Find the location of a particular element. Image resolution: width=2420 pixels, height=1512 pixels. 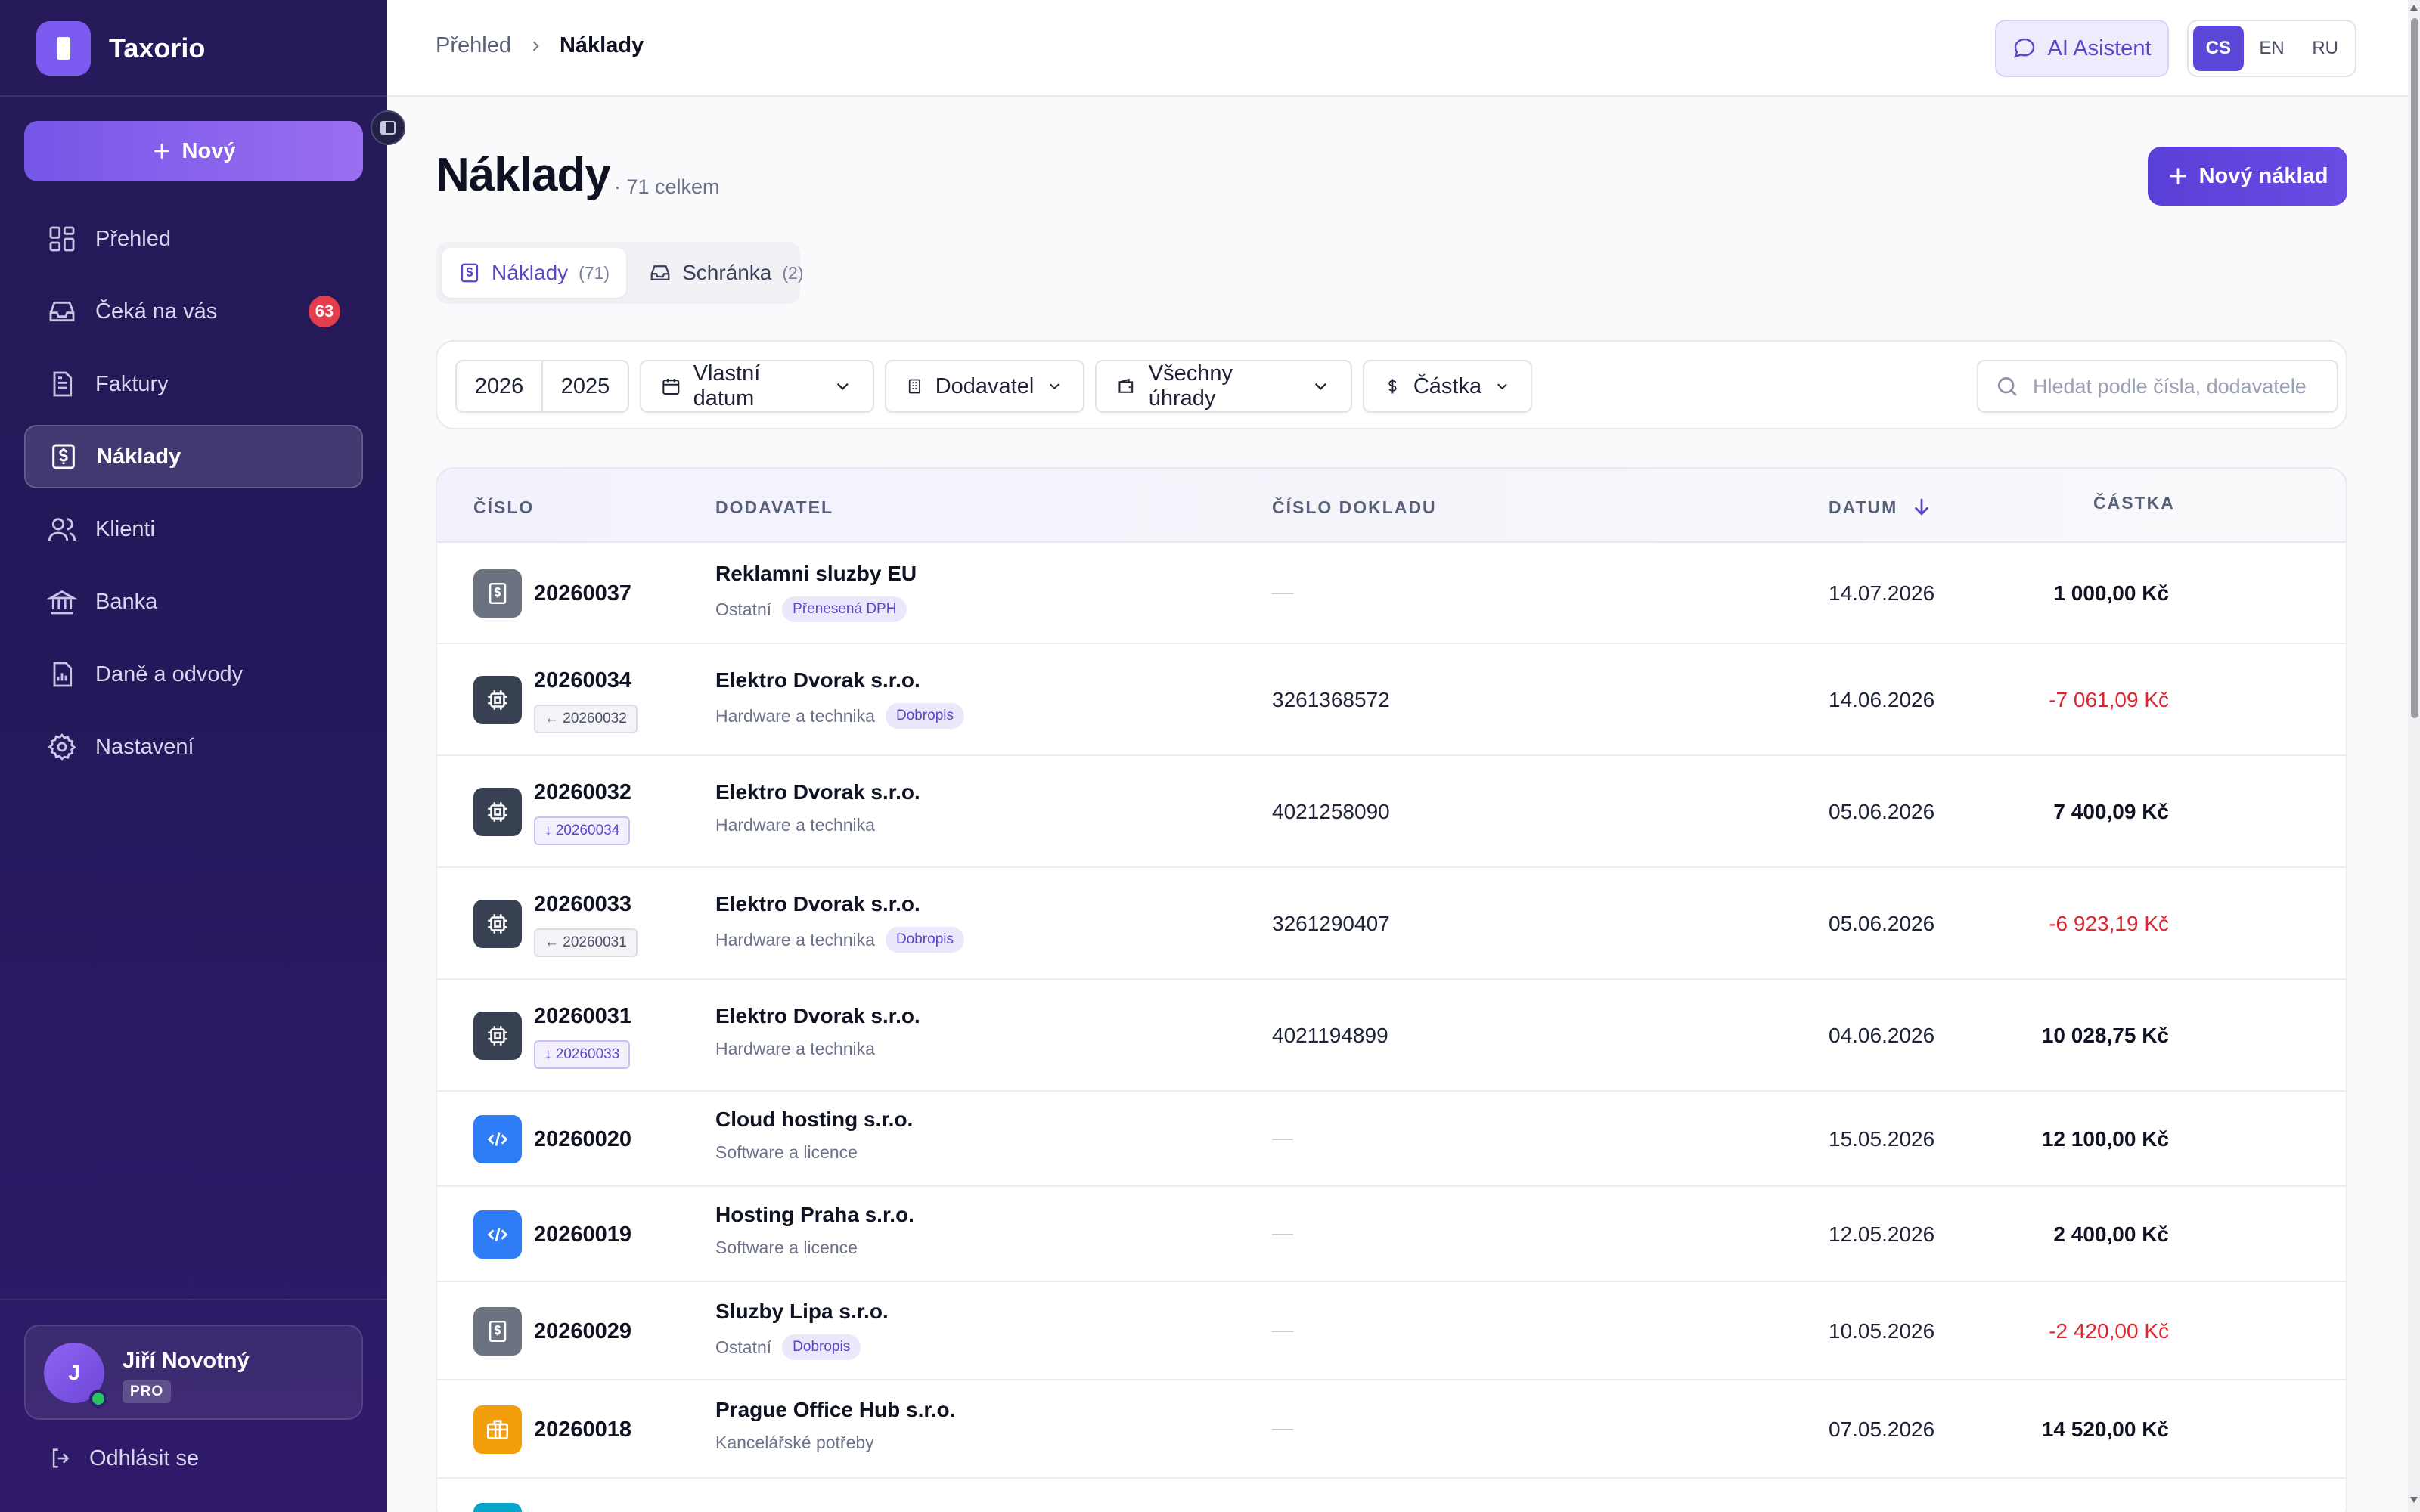

user-card: J Jiří Novotný PRO is located at coordinates (193, 1372).